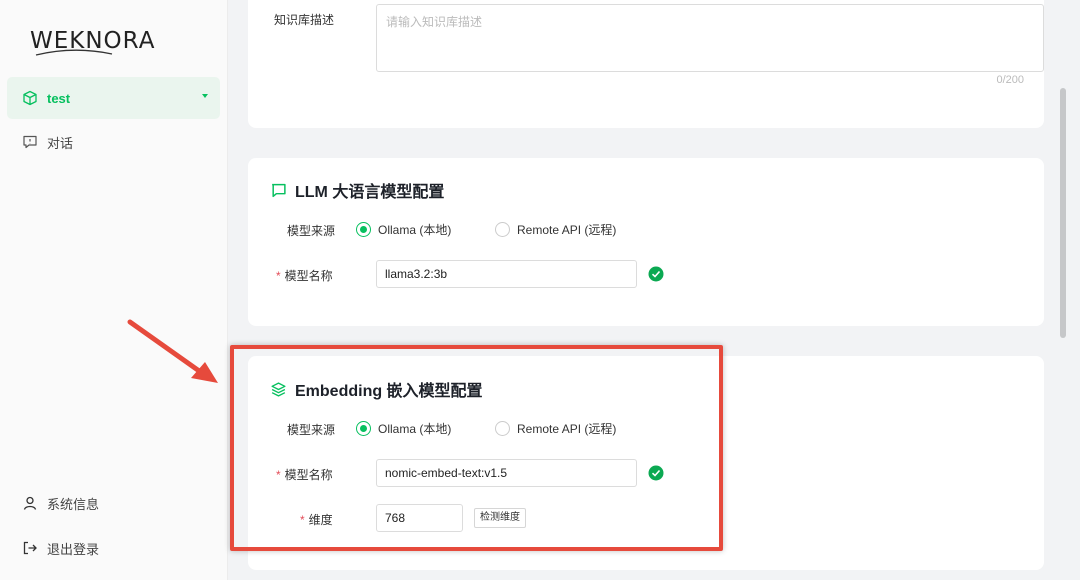 This screenshot has width=1080, height=580. What do you see at coordinates (59, 98) in the screenshot?
I see `sidebar-item-label: test` at bounding box center [59, 98].